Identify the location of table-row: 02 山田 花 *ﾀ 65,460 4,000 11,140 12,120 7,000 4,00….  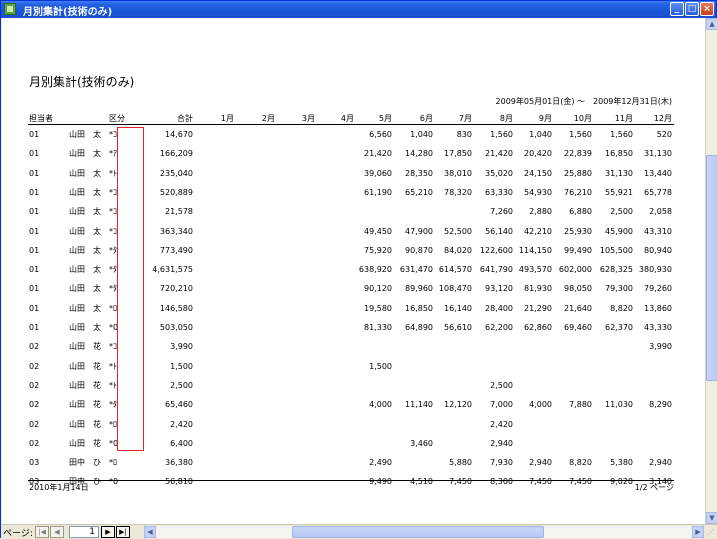
(353, 405).